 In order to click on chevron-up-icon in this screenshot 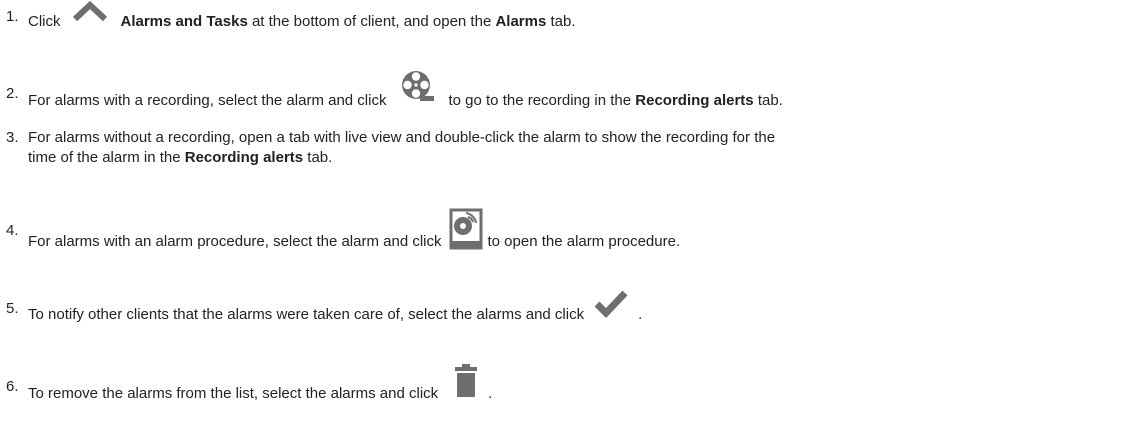, I will do `click(90, 12)`.